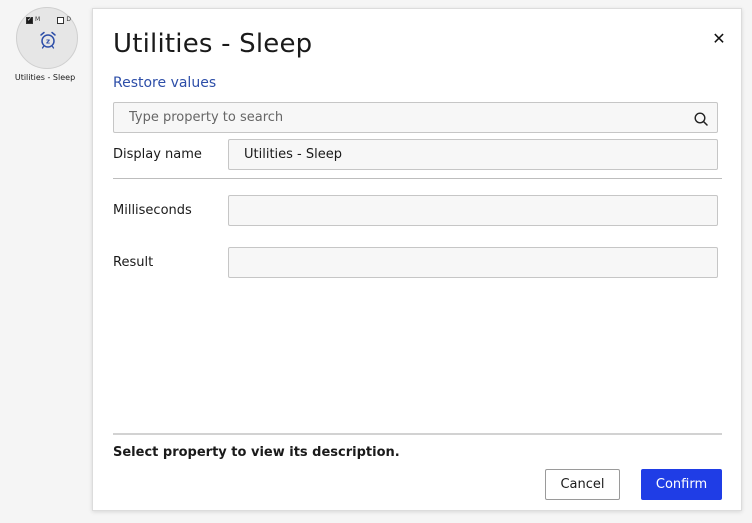 This screenshot has width=752, height=523. What do you see at coordinates (38, 19) in the screenshot?
I see `flag-m-label: M` at bounding box center [38, 19].